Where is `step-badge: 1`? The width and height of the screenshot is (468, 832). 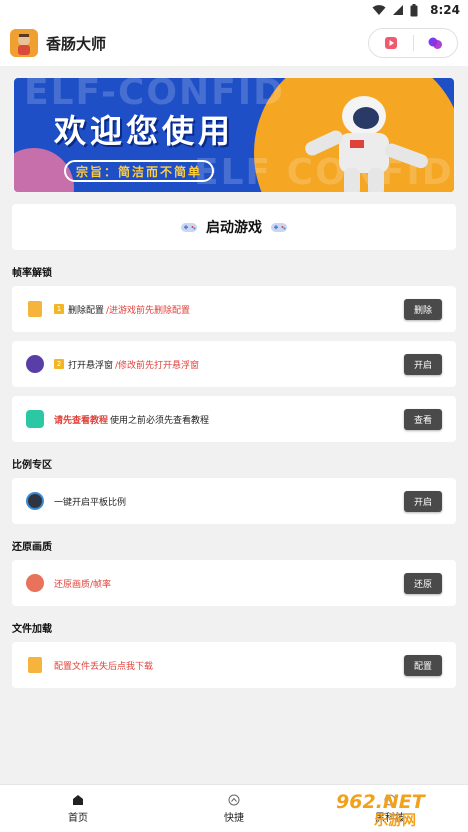
step-badge: 1 is located at coordinates (59, 309).